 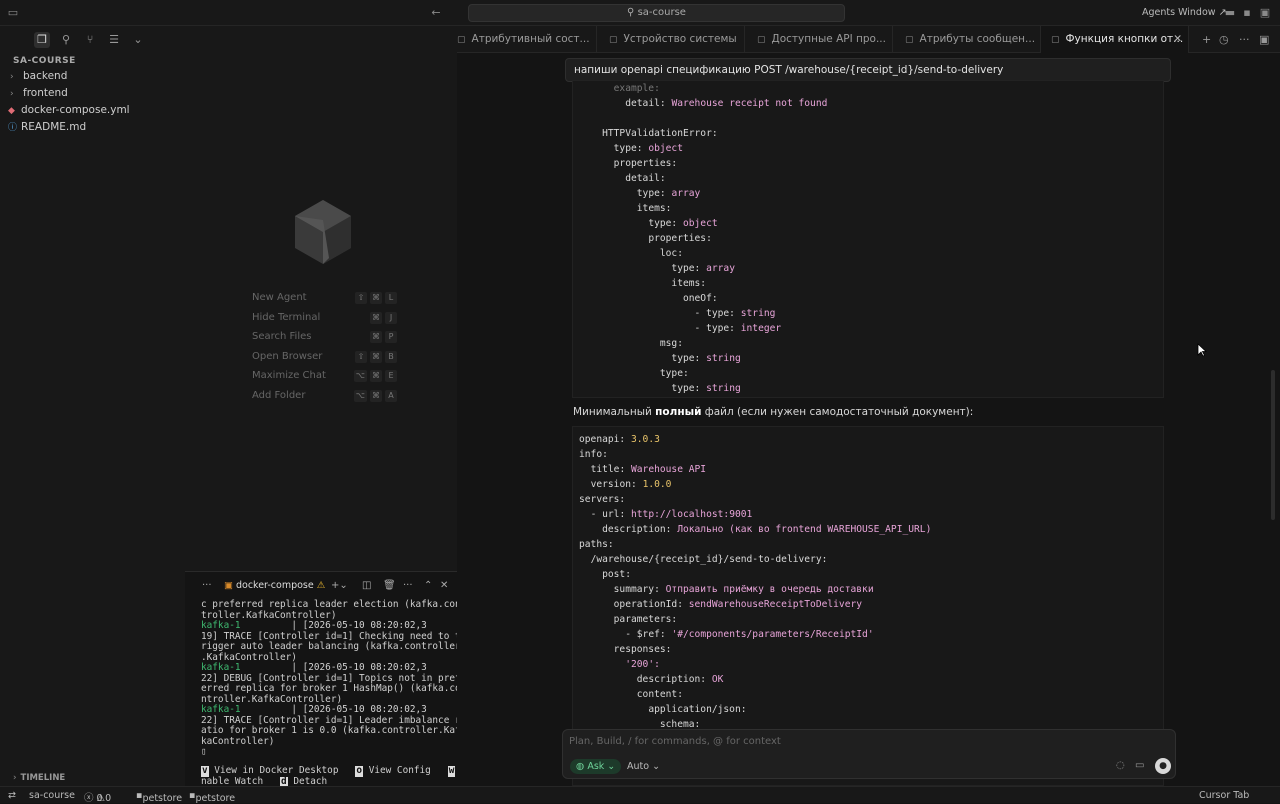 I want to click on split-terminal-icon: ◫, so click(x=366, y=585).